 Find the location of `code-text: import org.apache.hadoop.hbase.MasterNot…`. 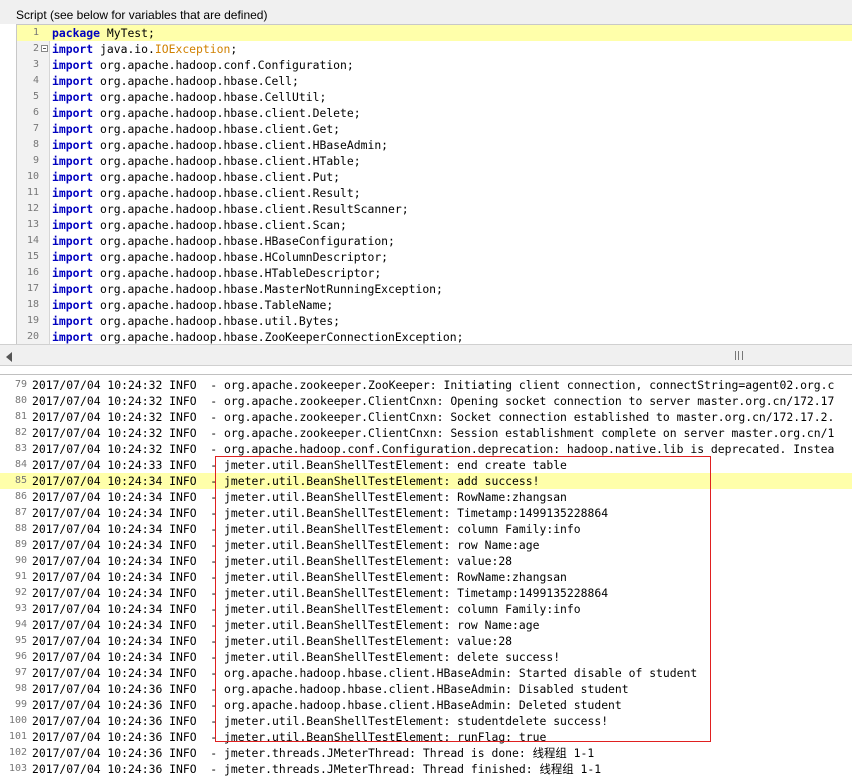

code-text: import org.apache.hadoop.hbase.MasterNot… is located at coordinates (247, 289).